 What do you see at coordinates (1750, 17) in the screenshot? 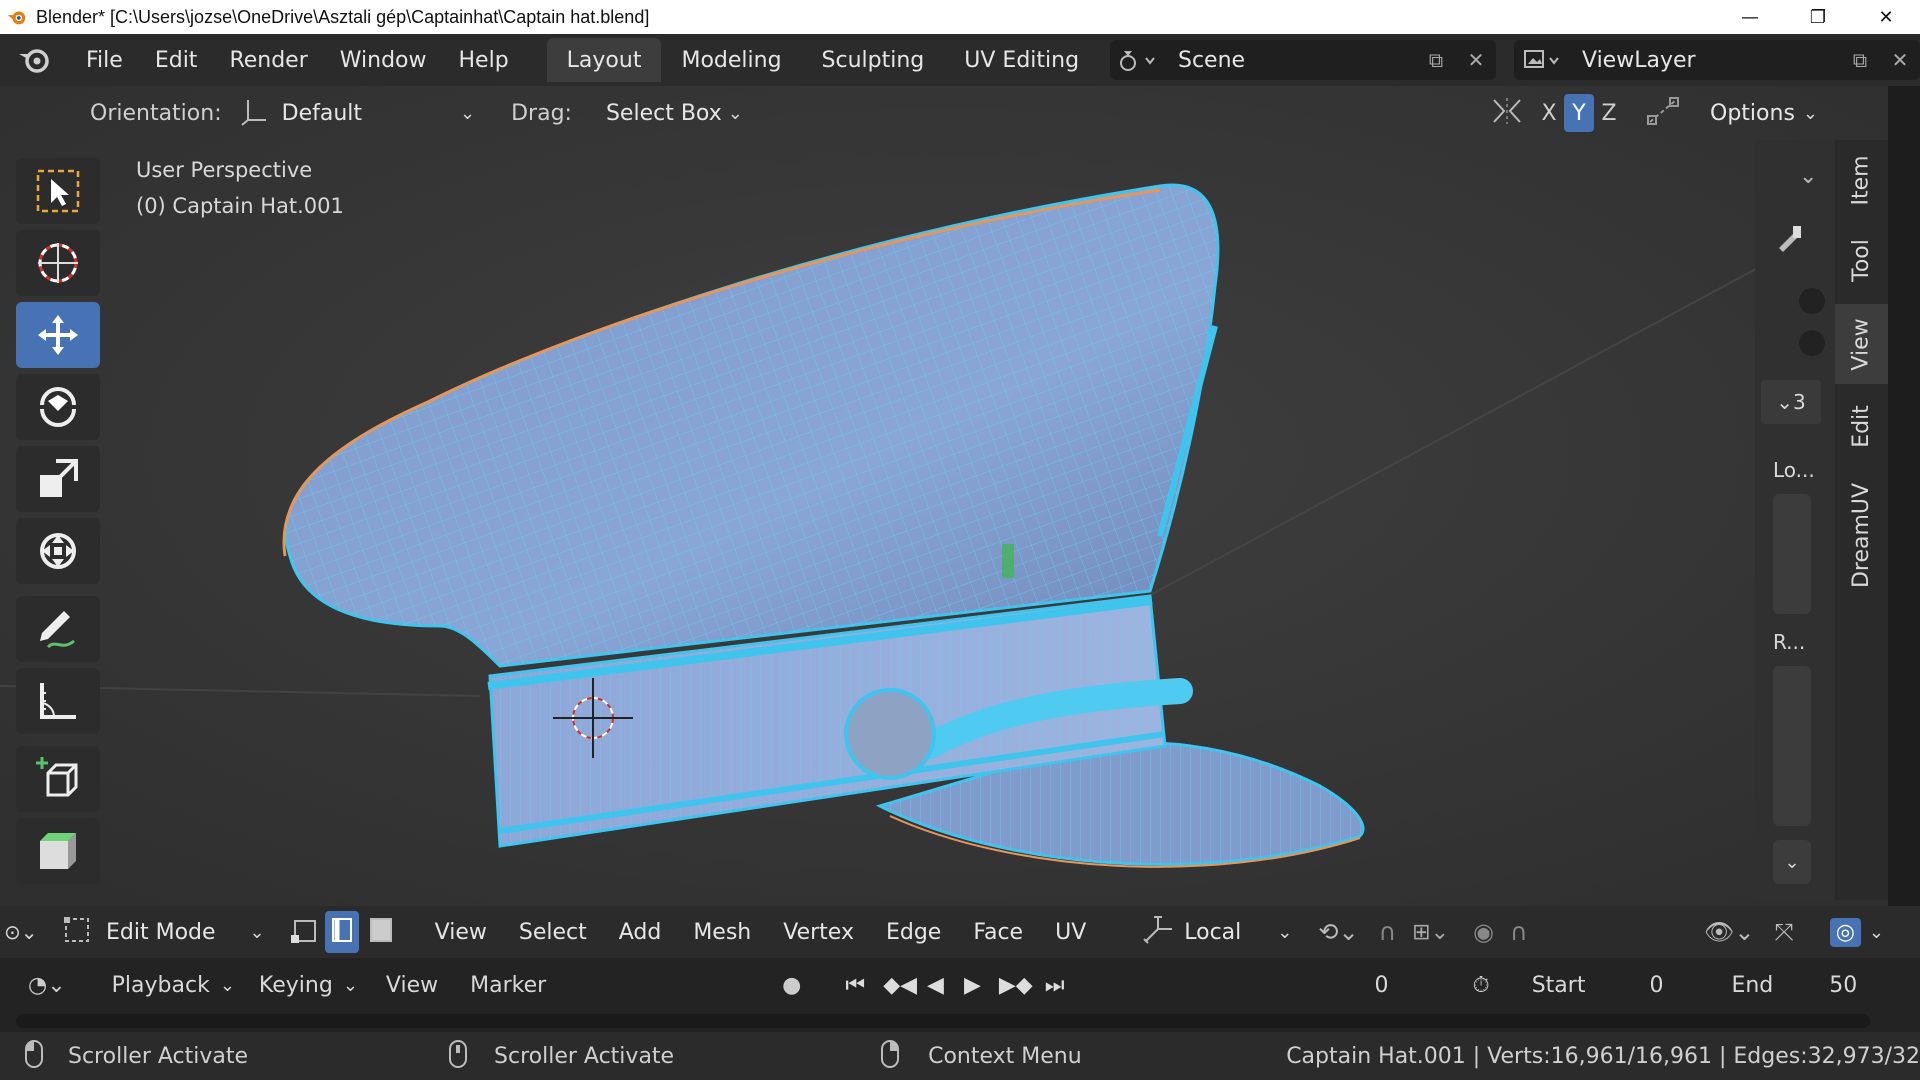
I see `minimize-button: —` at bounding box center [1750, 17].